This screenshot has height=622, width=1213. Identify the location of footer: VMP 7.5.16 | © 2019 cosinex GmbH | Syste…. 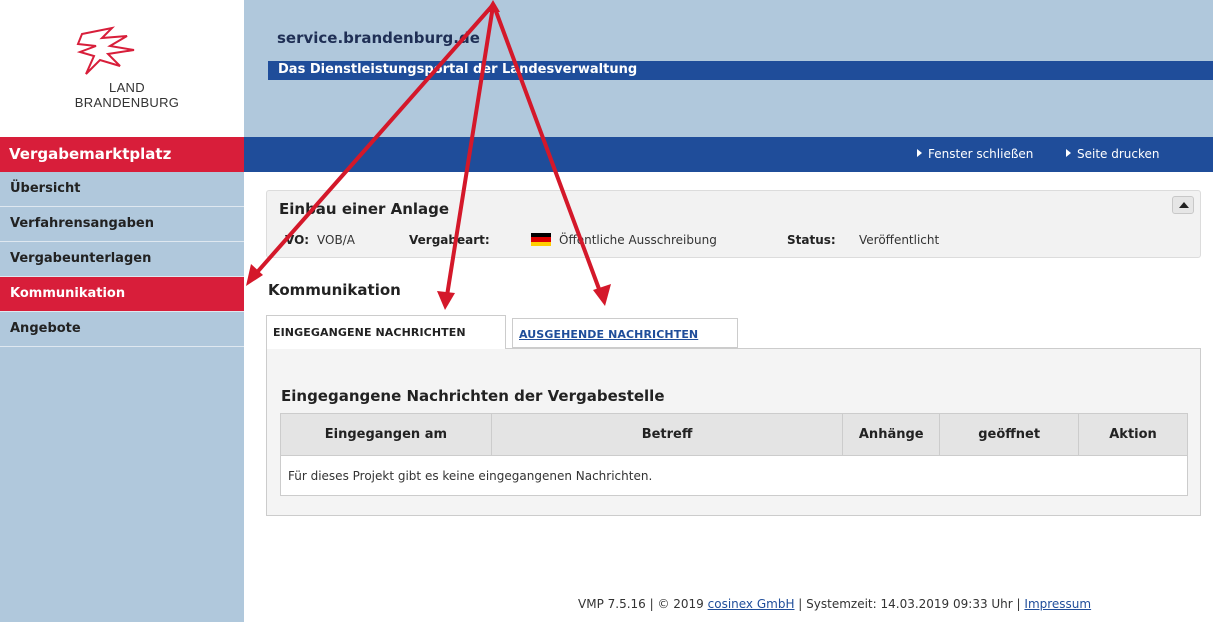
(834, 604).